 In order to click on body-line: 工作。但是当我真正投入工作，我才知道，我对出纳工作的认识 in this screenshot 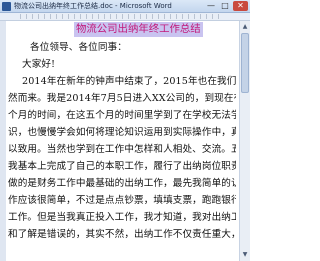, I will do `click(122, 217)`.